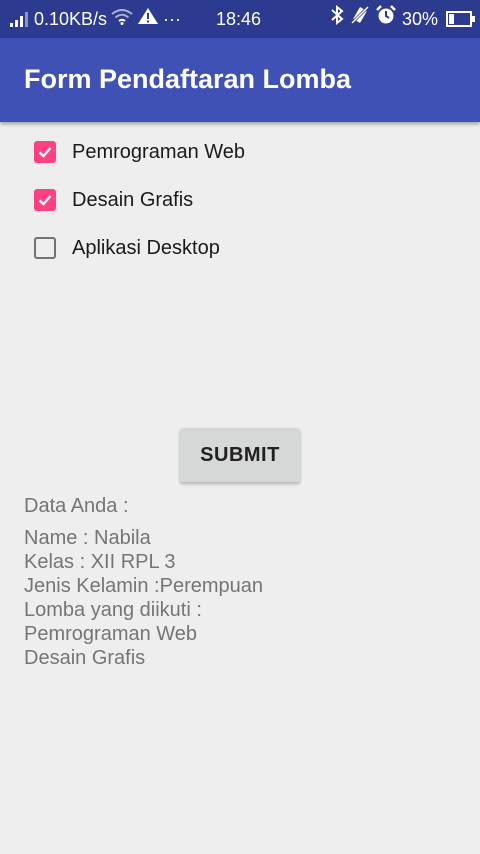 The width and height of the screenshot is (480, 854). What do you see at coordinates (240, 455) in the screenshot?
I see `submit-button: SUBMIT` at bounding box center [240, 455].